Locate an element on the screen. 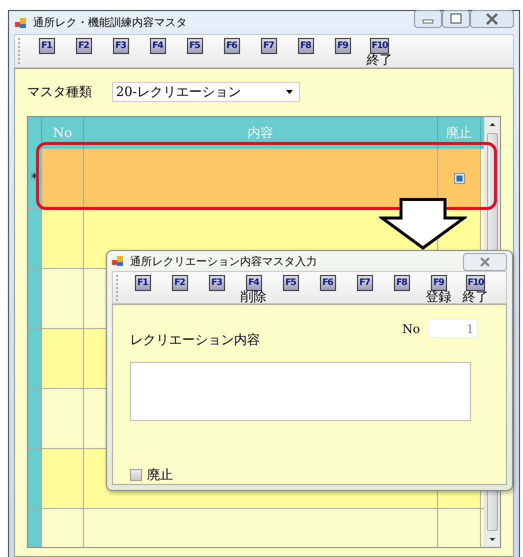 Image resolution: width=523 pixels, height=557 pixels. checkbox-icon is located at coordinates (459, 178).